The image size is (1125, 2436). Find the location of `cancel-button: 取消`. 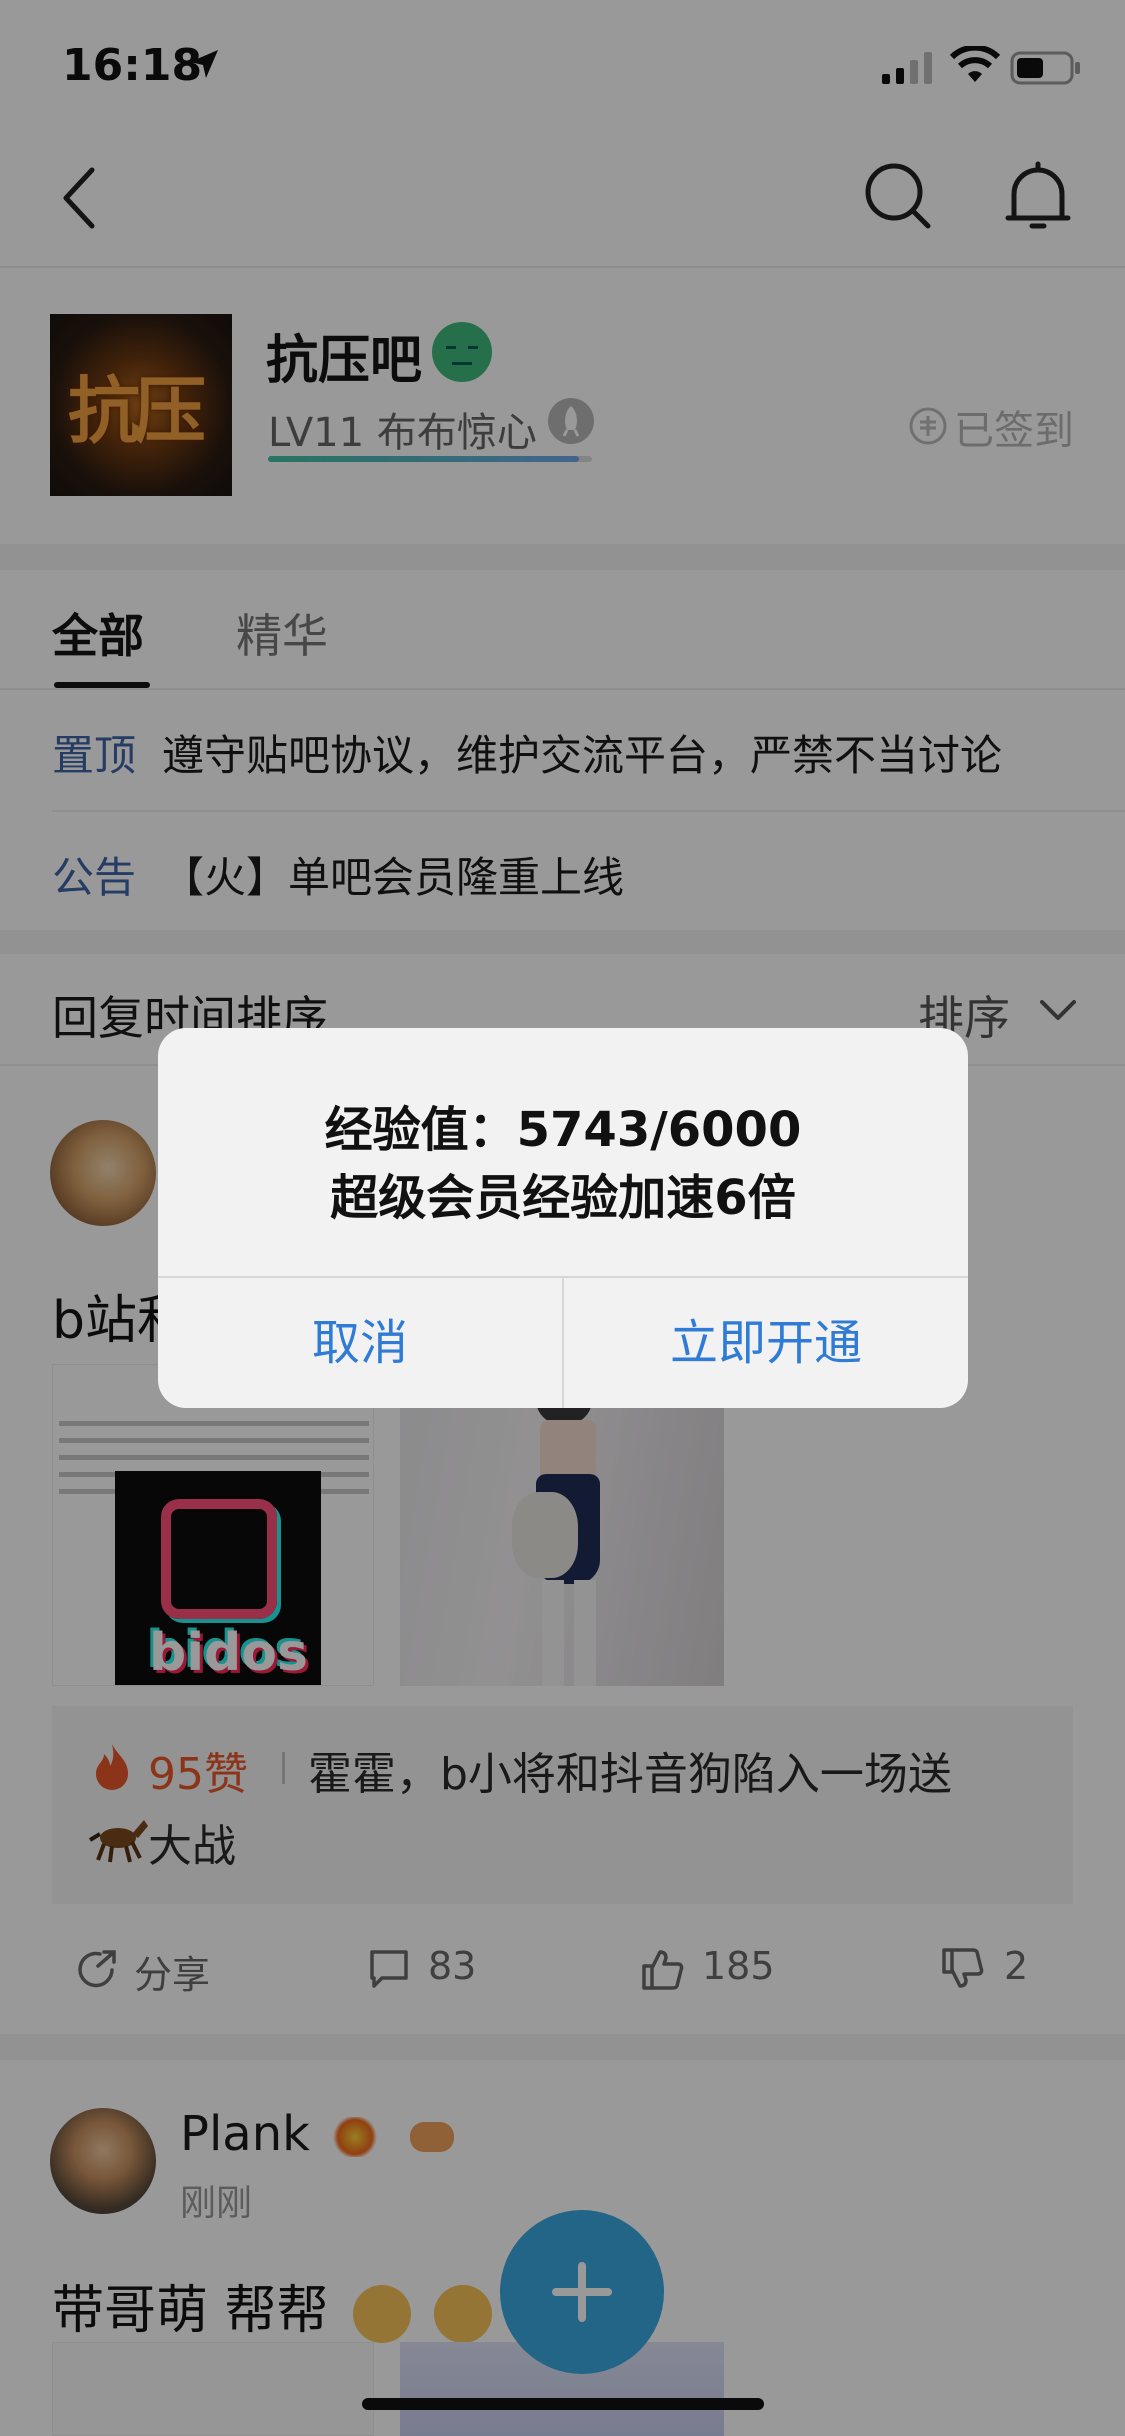

cancel-button: 取消 is located at coordinates (360, 1343).